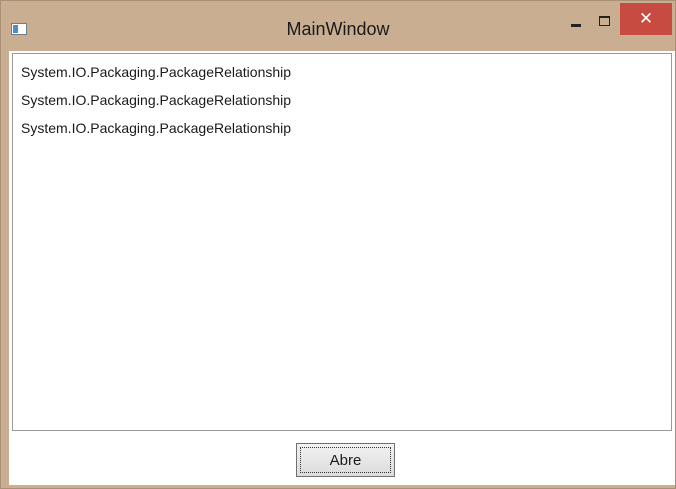 The height and width of the screenshot is (489, 676). What do you see at coordinates (576, 21) in the screenshot?
I see `minimize-button` at bounding box center [576, 21].